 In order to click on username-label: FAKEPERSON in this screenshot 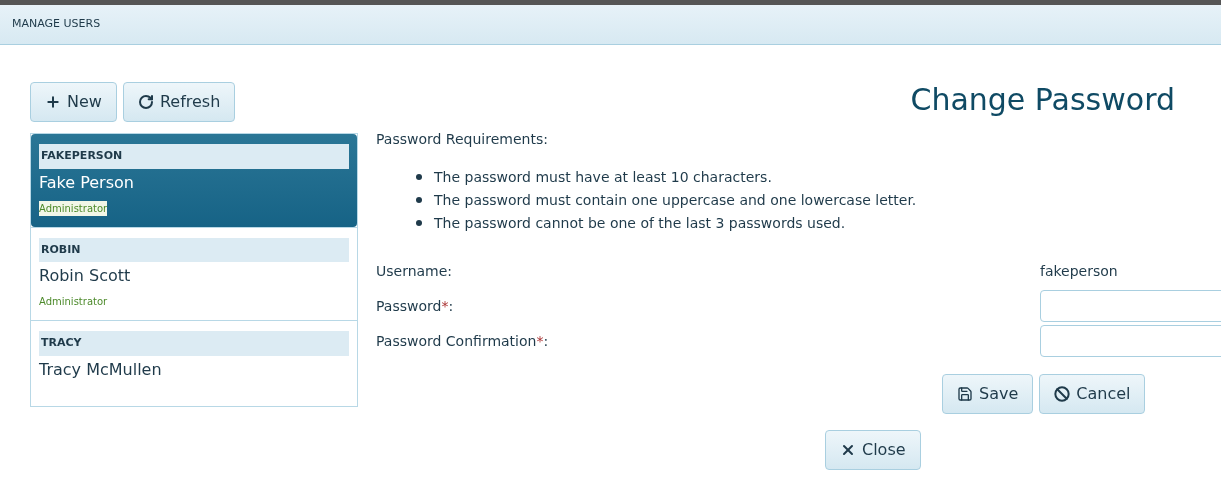, I will do `click(194, 156)`.